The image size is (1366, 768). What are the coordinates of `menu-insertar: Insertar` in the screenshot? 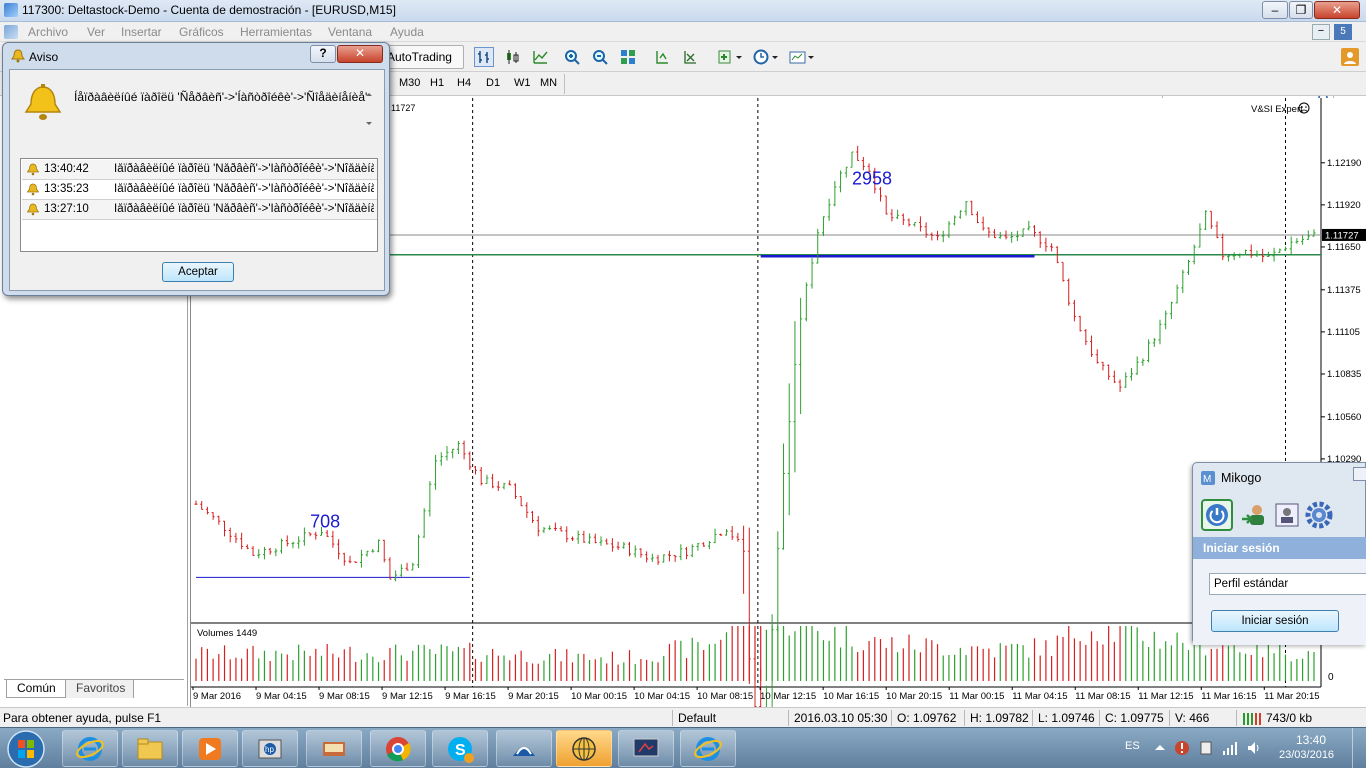 It's located at (141, 32).